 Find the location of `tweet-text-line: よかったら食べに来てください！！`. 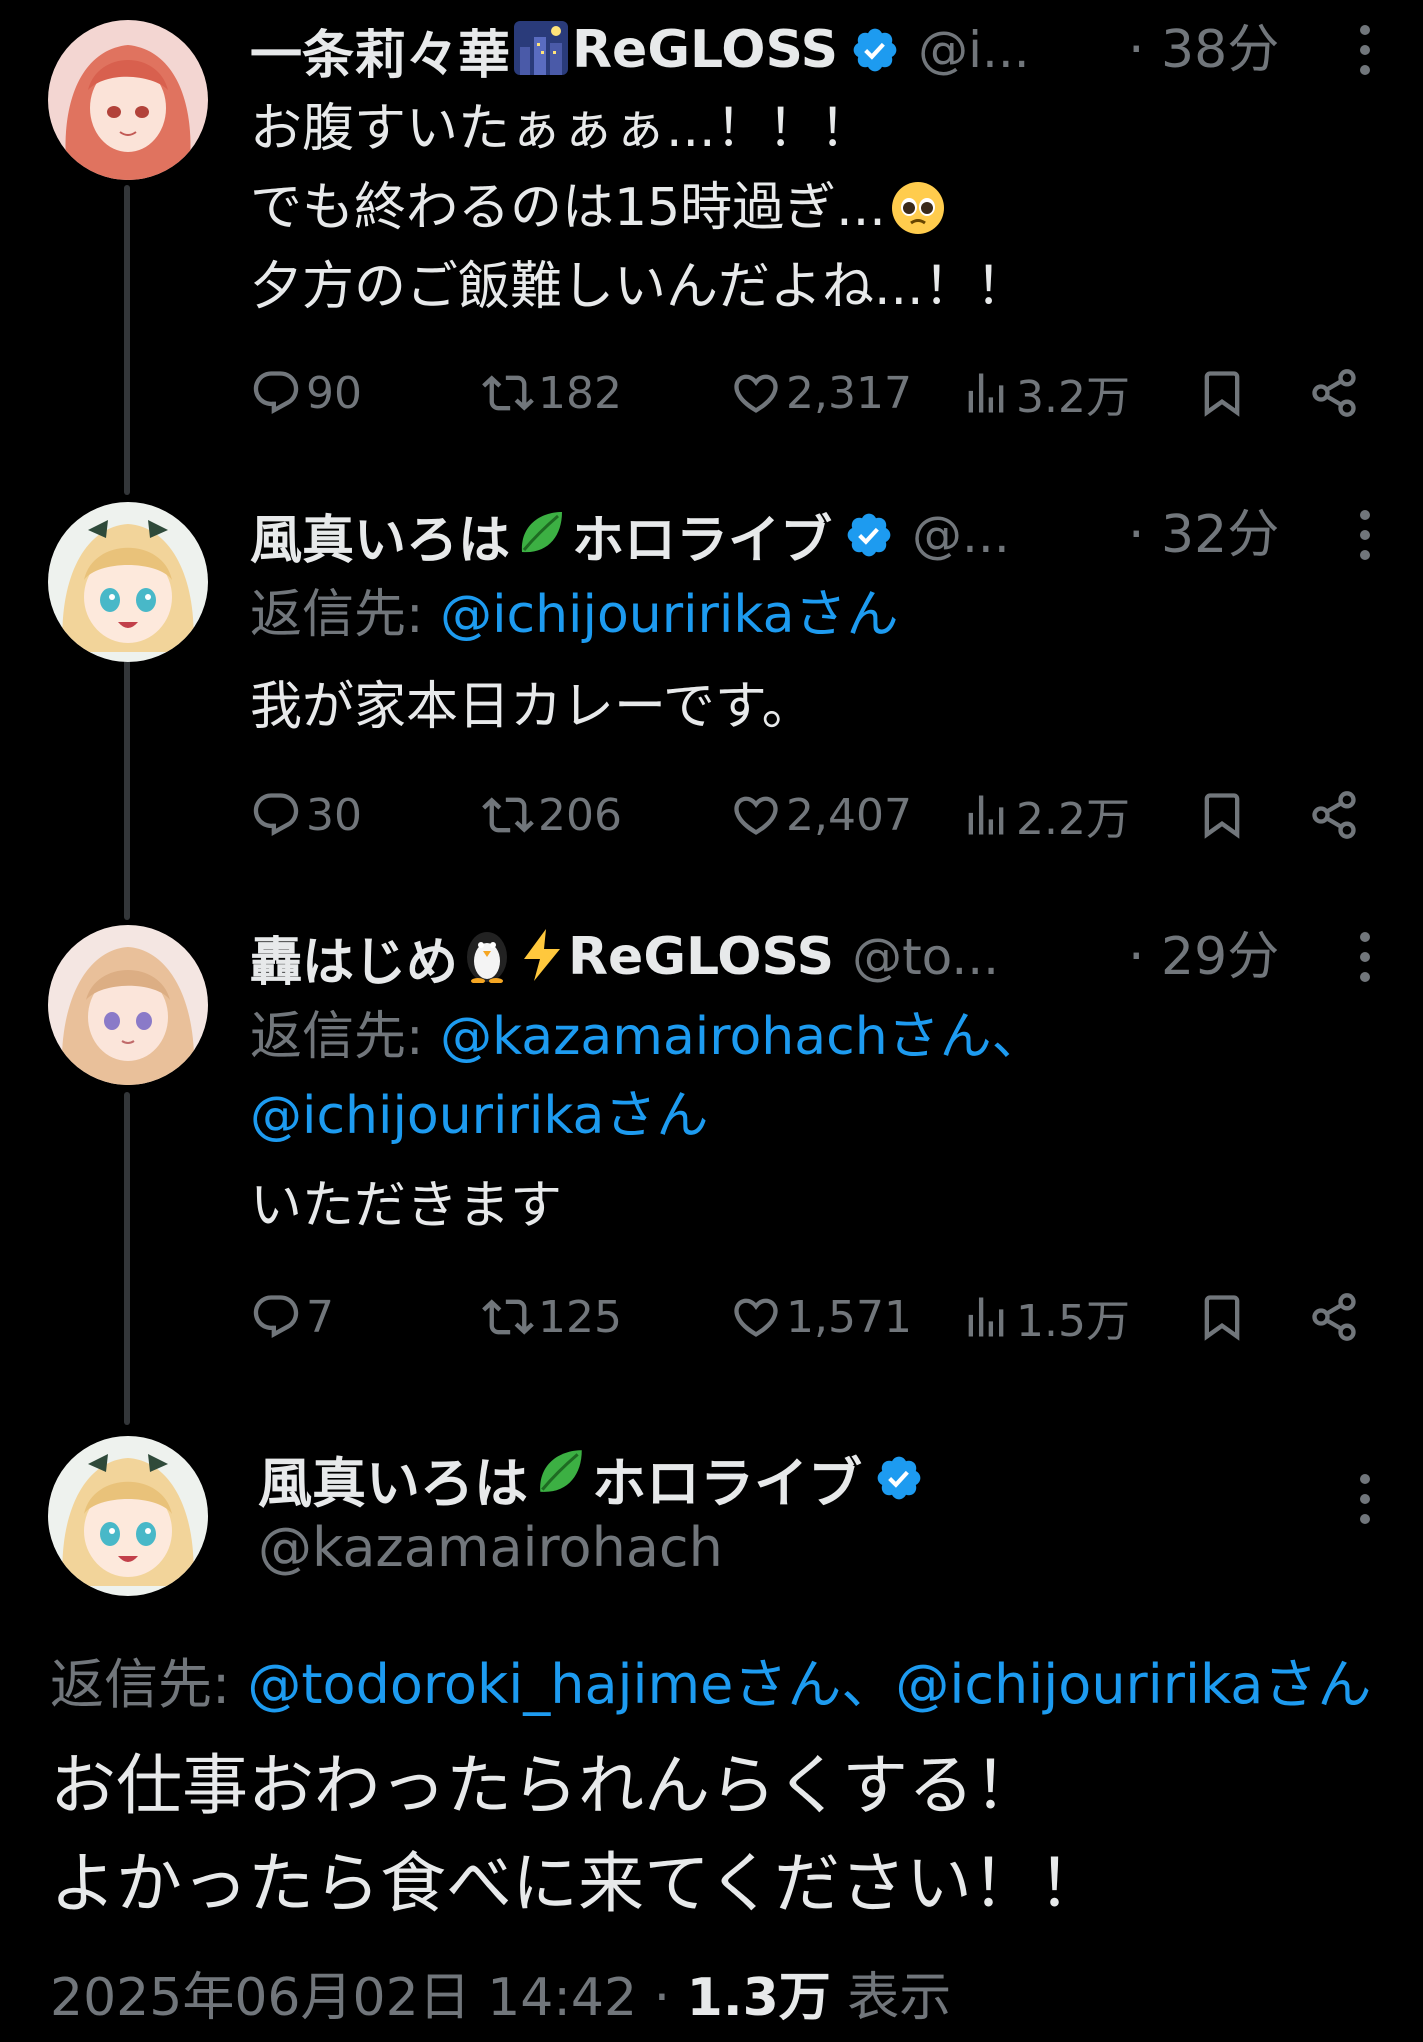

tweet-text-line: よかったら食べに来てください！！ is located at coordinates (577, 1883).